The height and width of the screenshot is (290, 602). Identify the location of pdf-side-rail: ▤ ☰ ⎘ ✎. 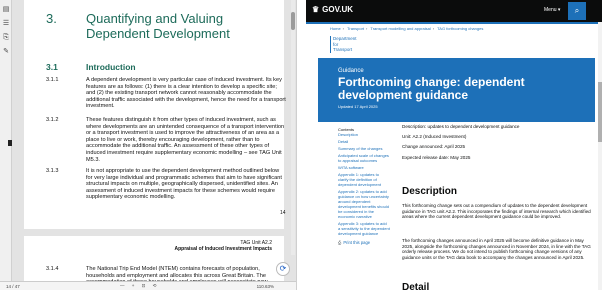
(6, 145).